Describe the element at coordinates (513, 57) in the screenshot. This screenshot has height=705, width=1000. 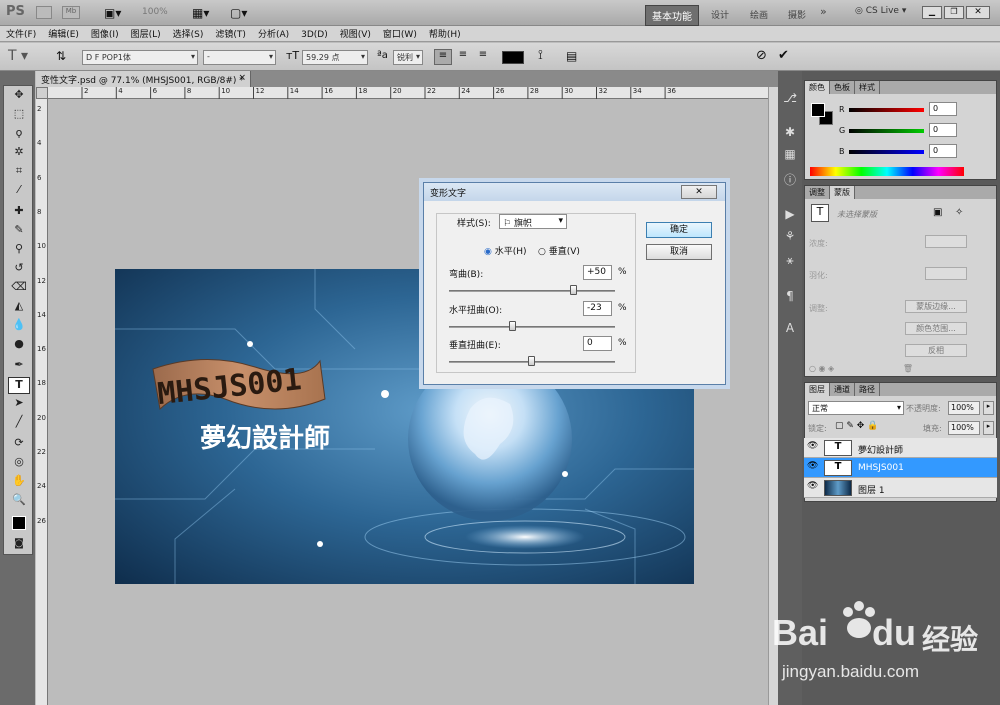
I see `text-color-swatch` at that location.